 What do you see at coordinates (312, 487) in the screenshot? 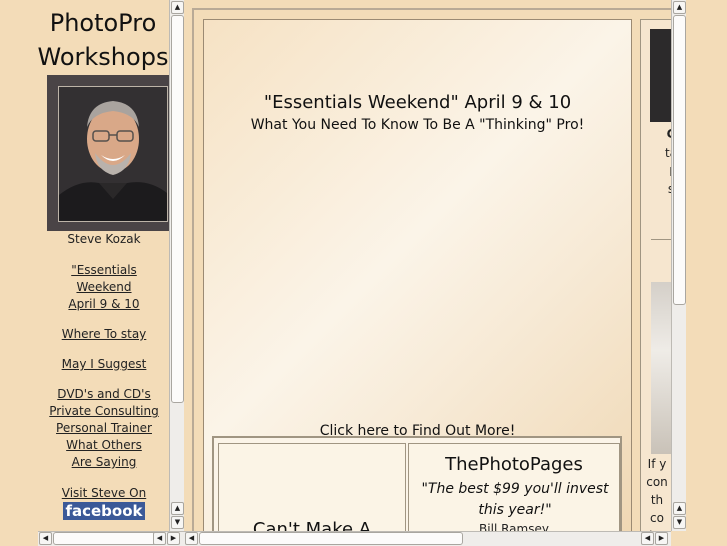
I see `promo-cell-left: Can't Make A` at bounding box center [312, 487].